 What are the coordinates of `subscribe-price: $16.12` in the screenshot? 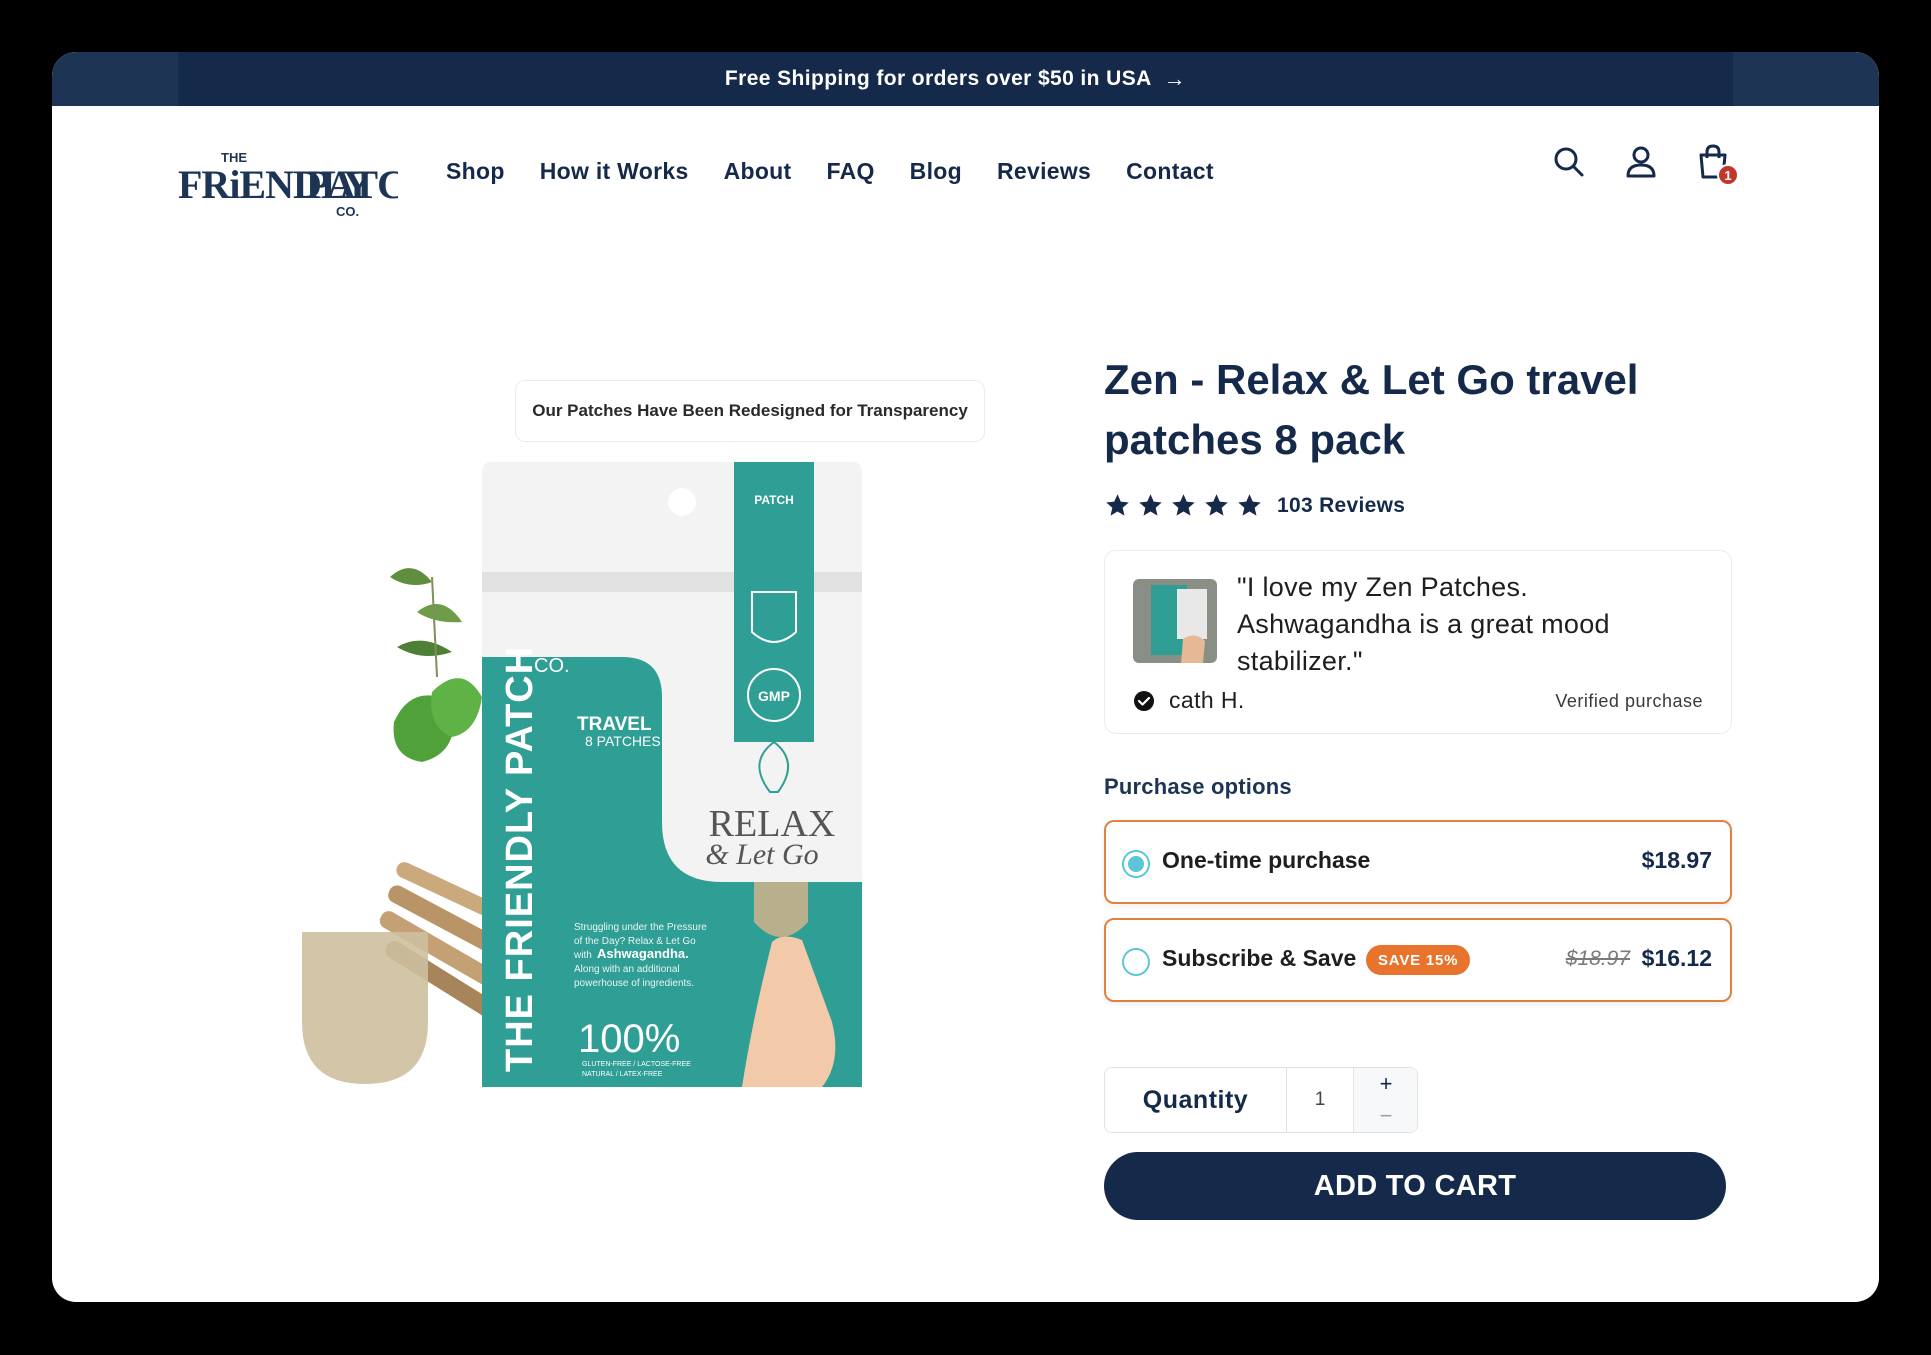 It's located at (1676, 958).